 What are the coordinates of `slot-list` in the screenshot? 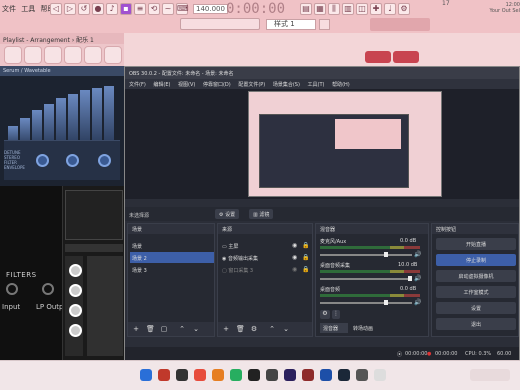 It's located at (94, 215).